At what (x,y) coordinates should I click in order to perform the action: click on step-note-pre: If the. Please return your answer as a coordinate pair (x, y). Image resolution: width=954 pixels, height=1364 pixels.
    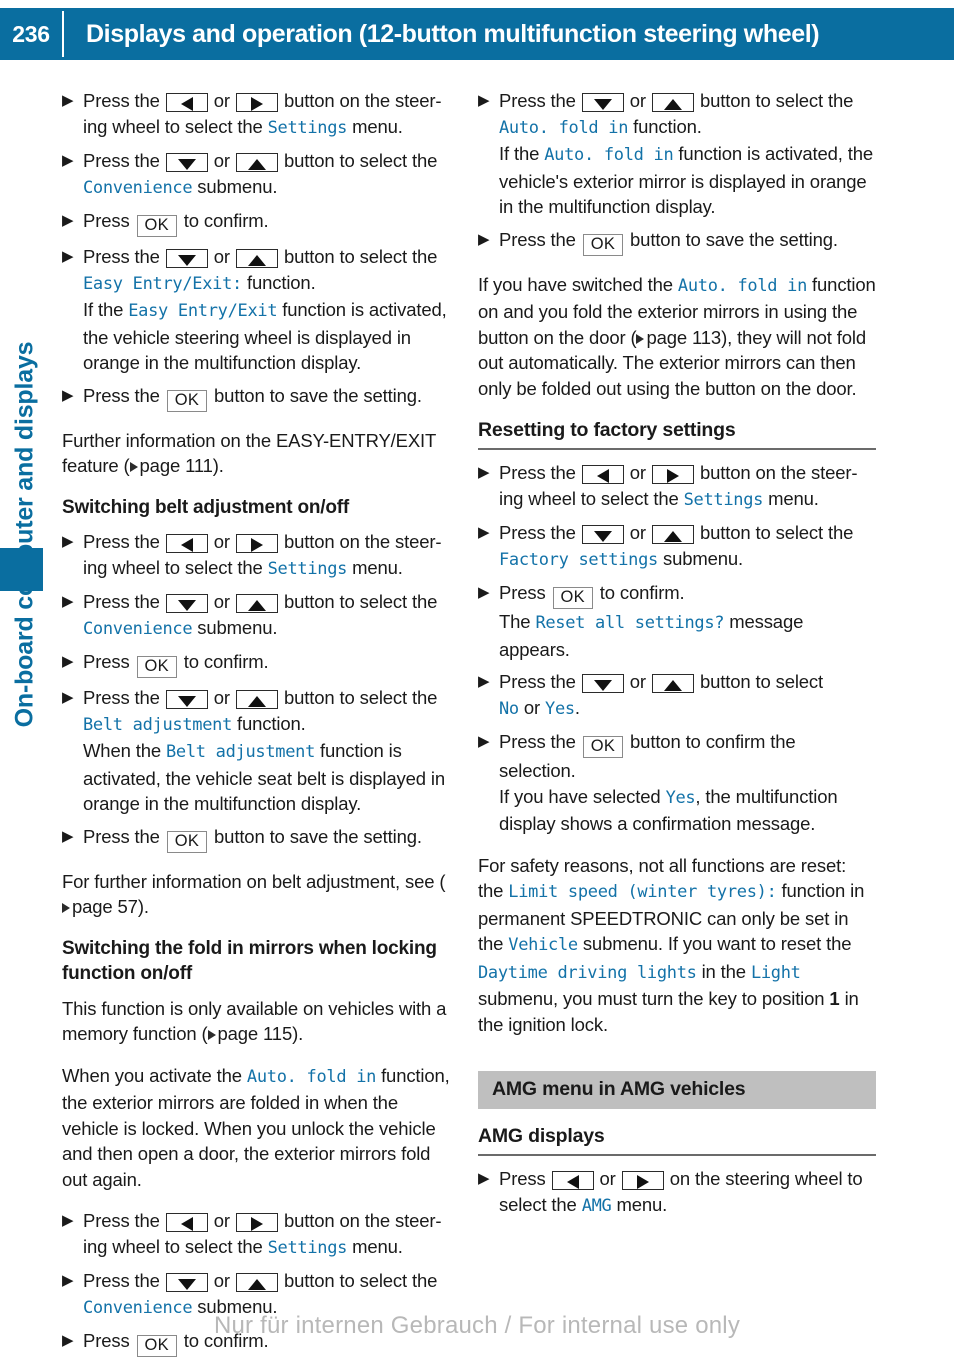
    Looking at the image, I should click on (103, 309).